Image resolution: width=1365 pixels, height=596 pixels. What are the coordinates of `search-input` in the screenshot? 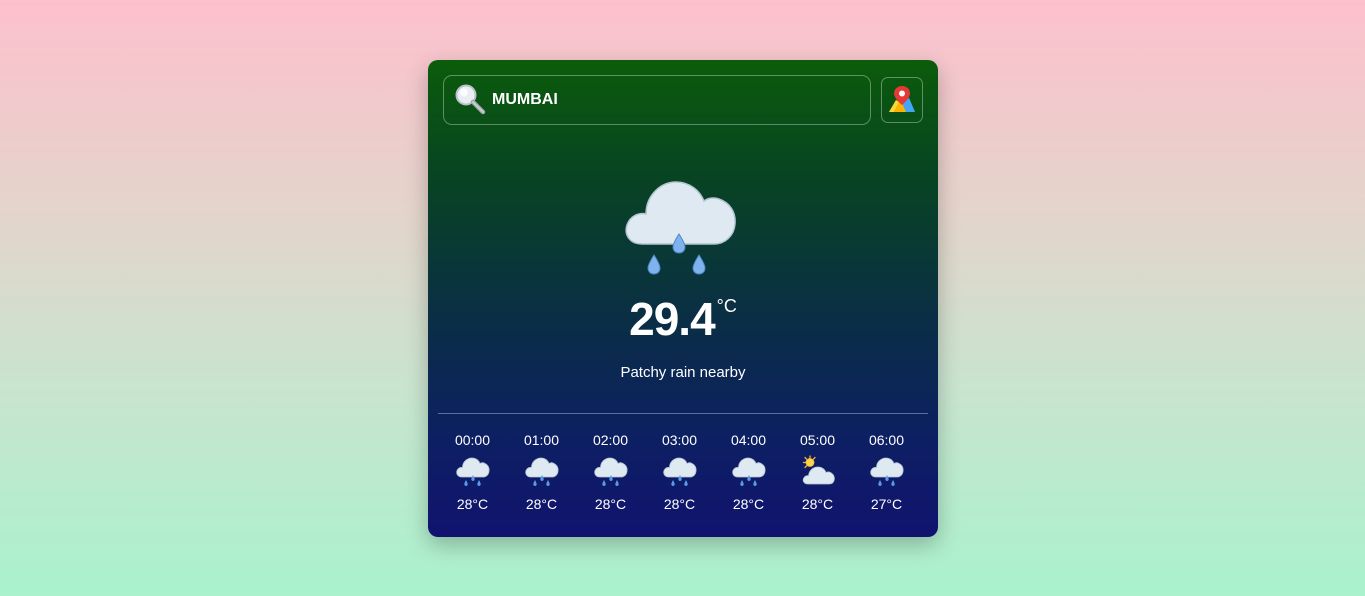 It's located at (672, 100).